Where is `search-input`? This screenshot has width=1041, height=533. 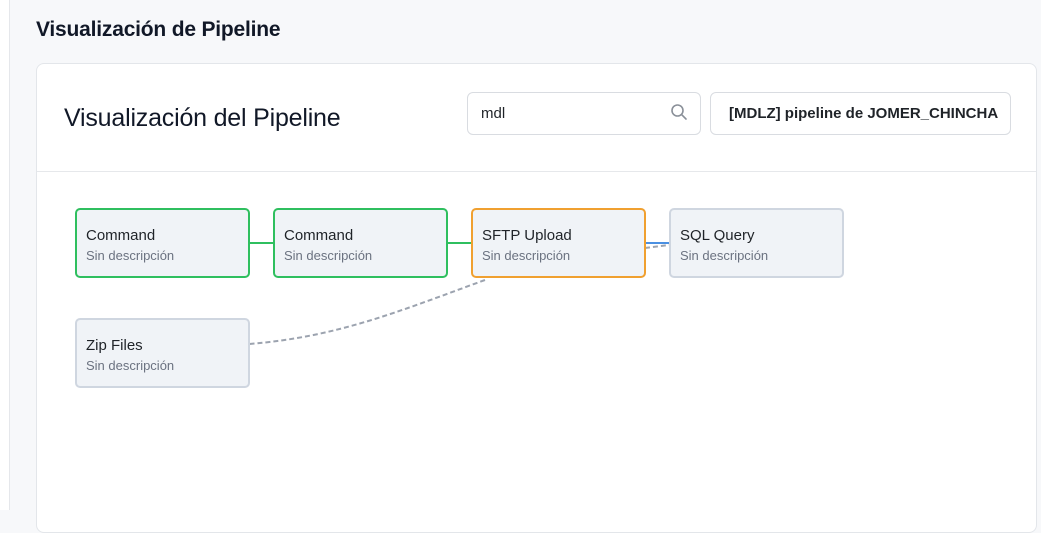
search-input is located at coordinates (571, 113).